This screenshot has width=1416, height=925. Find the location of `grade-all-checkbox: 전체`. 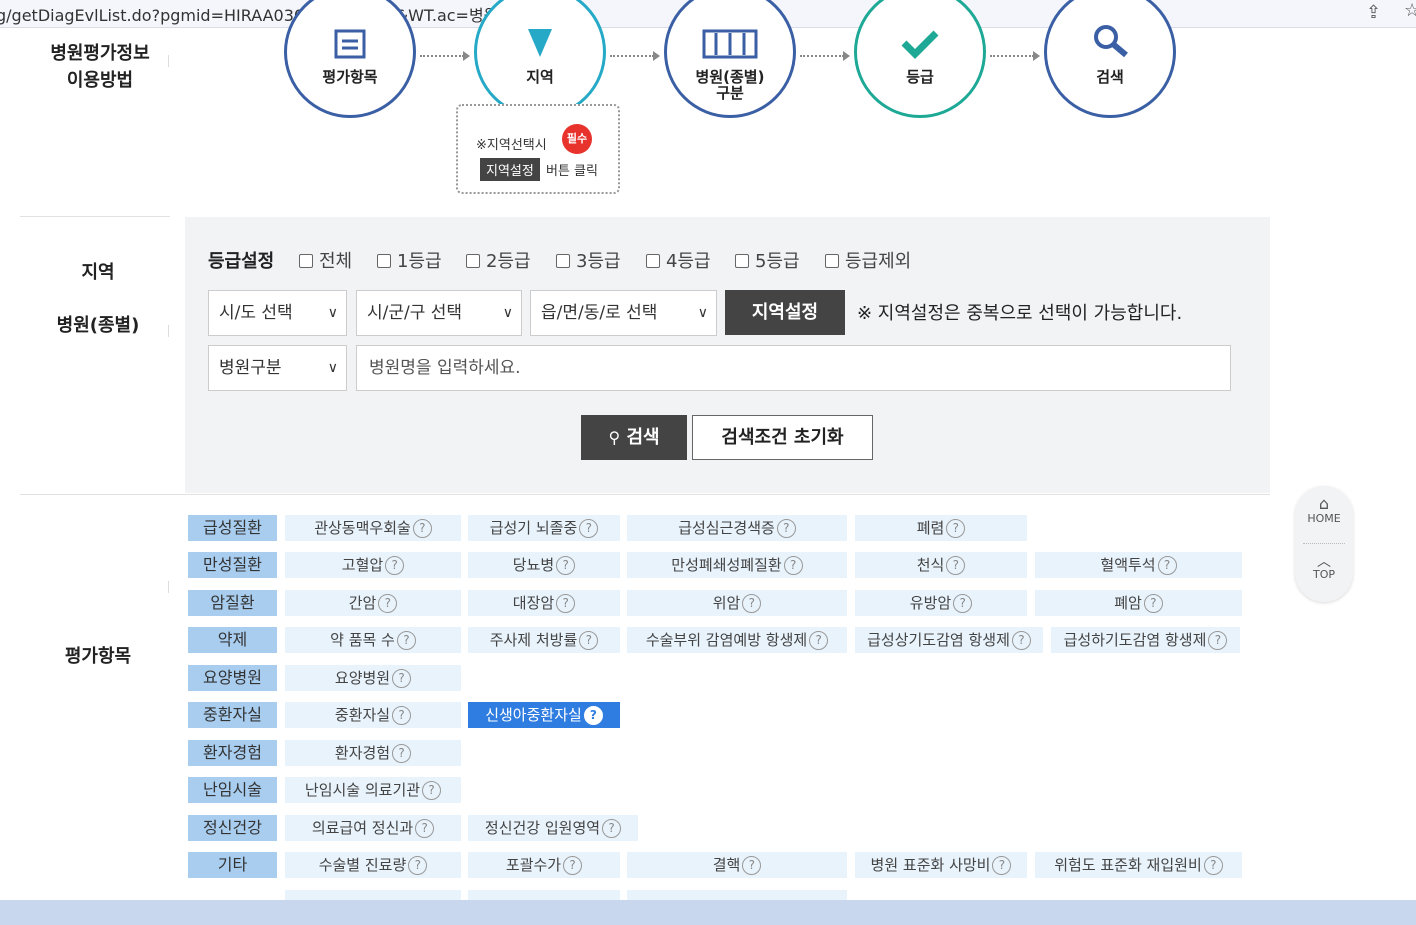

grade-all-checkbox: 전체 is located at coordinates (325, 260).